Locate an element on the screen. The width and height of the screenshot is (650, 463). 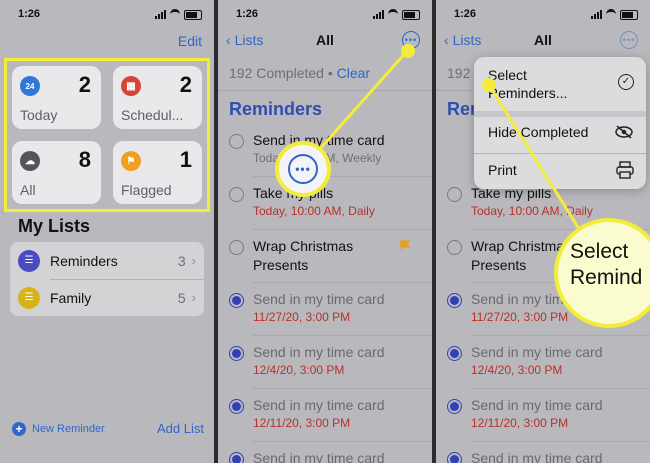
completed-count: 192 Completed is located at coordinates (276, 73).